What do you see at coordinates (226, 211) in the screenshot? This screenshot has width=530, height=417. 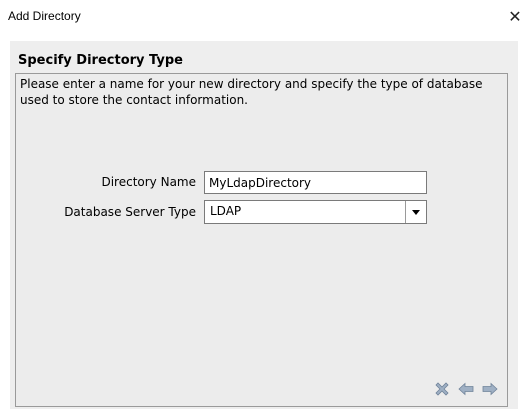 I see `db-server-type-value: LDAP` at bounding box center [226, 211].